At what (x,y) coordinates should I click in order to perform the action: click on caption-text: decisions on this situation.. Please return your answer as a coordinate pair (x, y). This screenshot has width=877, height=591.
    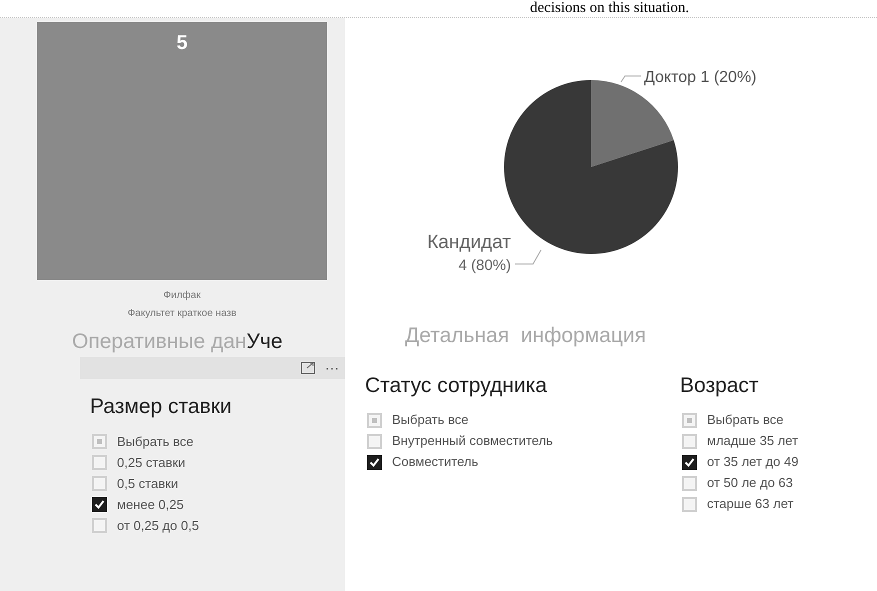
    Looking at the image, I should click on (610, 8).